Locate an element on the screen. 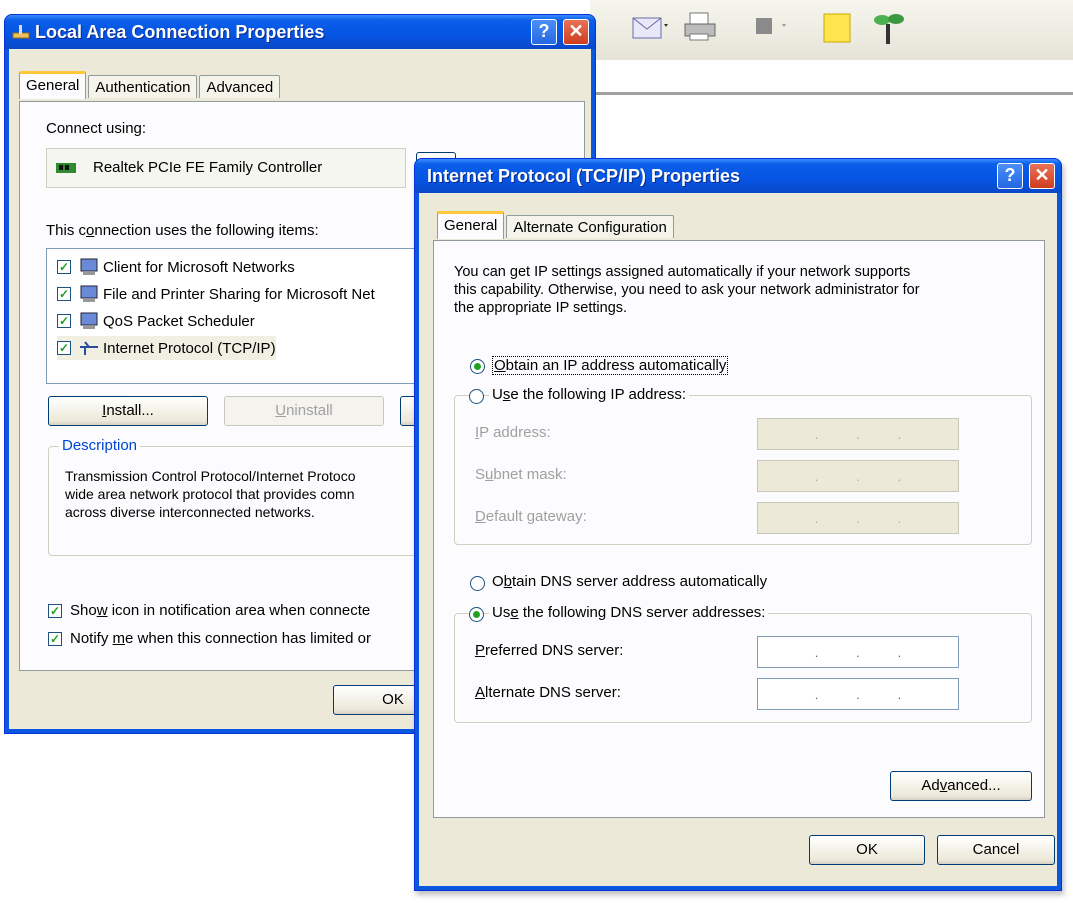 Image resolution: width=1073 pixels, height=907 pixels. use-ip-label: Use the following IP address: is located at coordinates (589, 394).